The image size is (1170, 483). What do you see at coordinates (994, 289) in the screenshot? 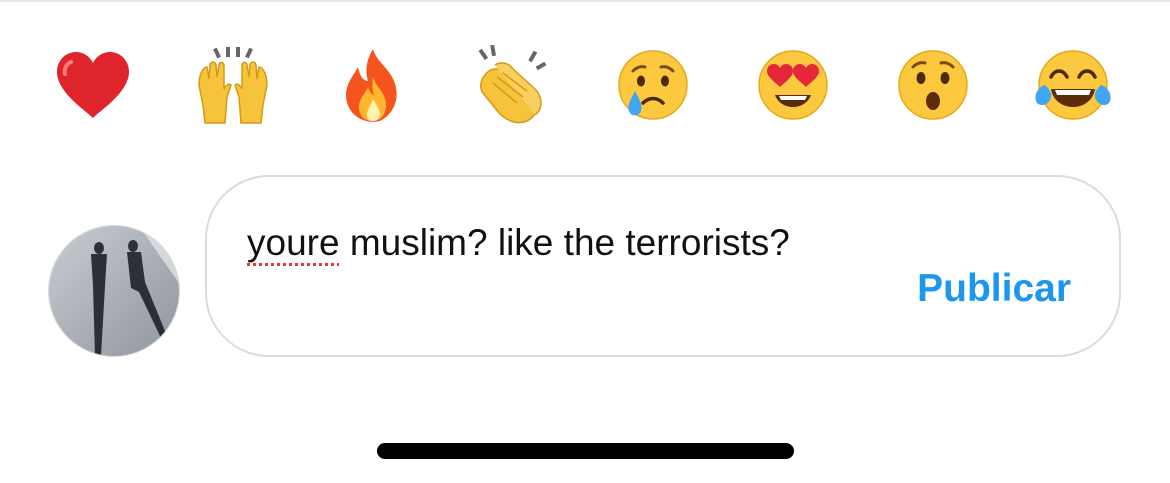
I see `publish-button: Publicar` at bounding box center [994, 289].